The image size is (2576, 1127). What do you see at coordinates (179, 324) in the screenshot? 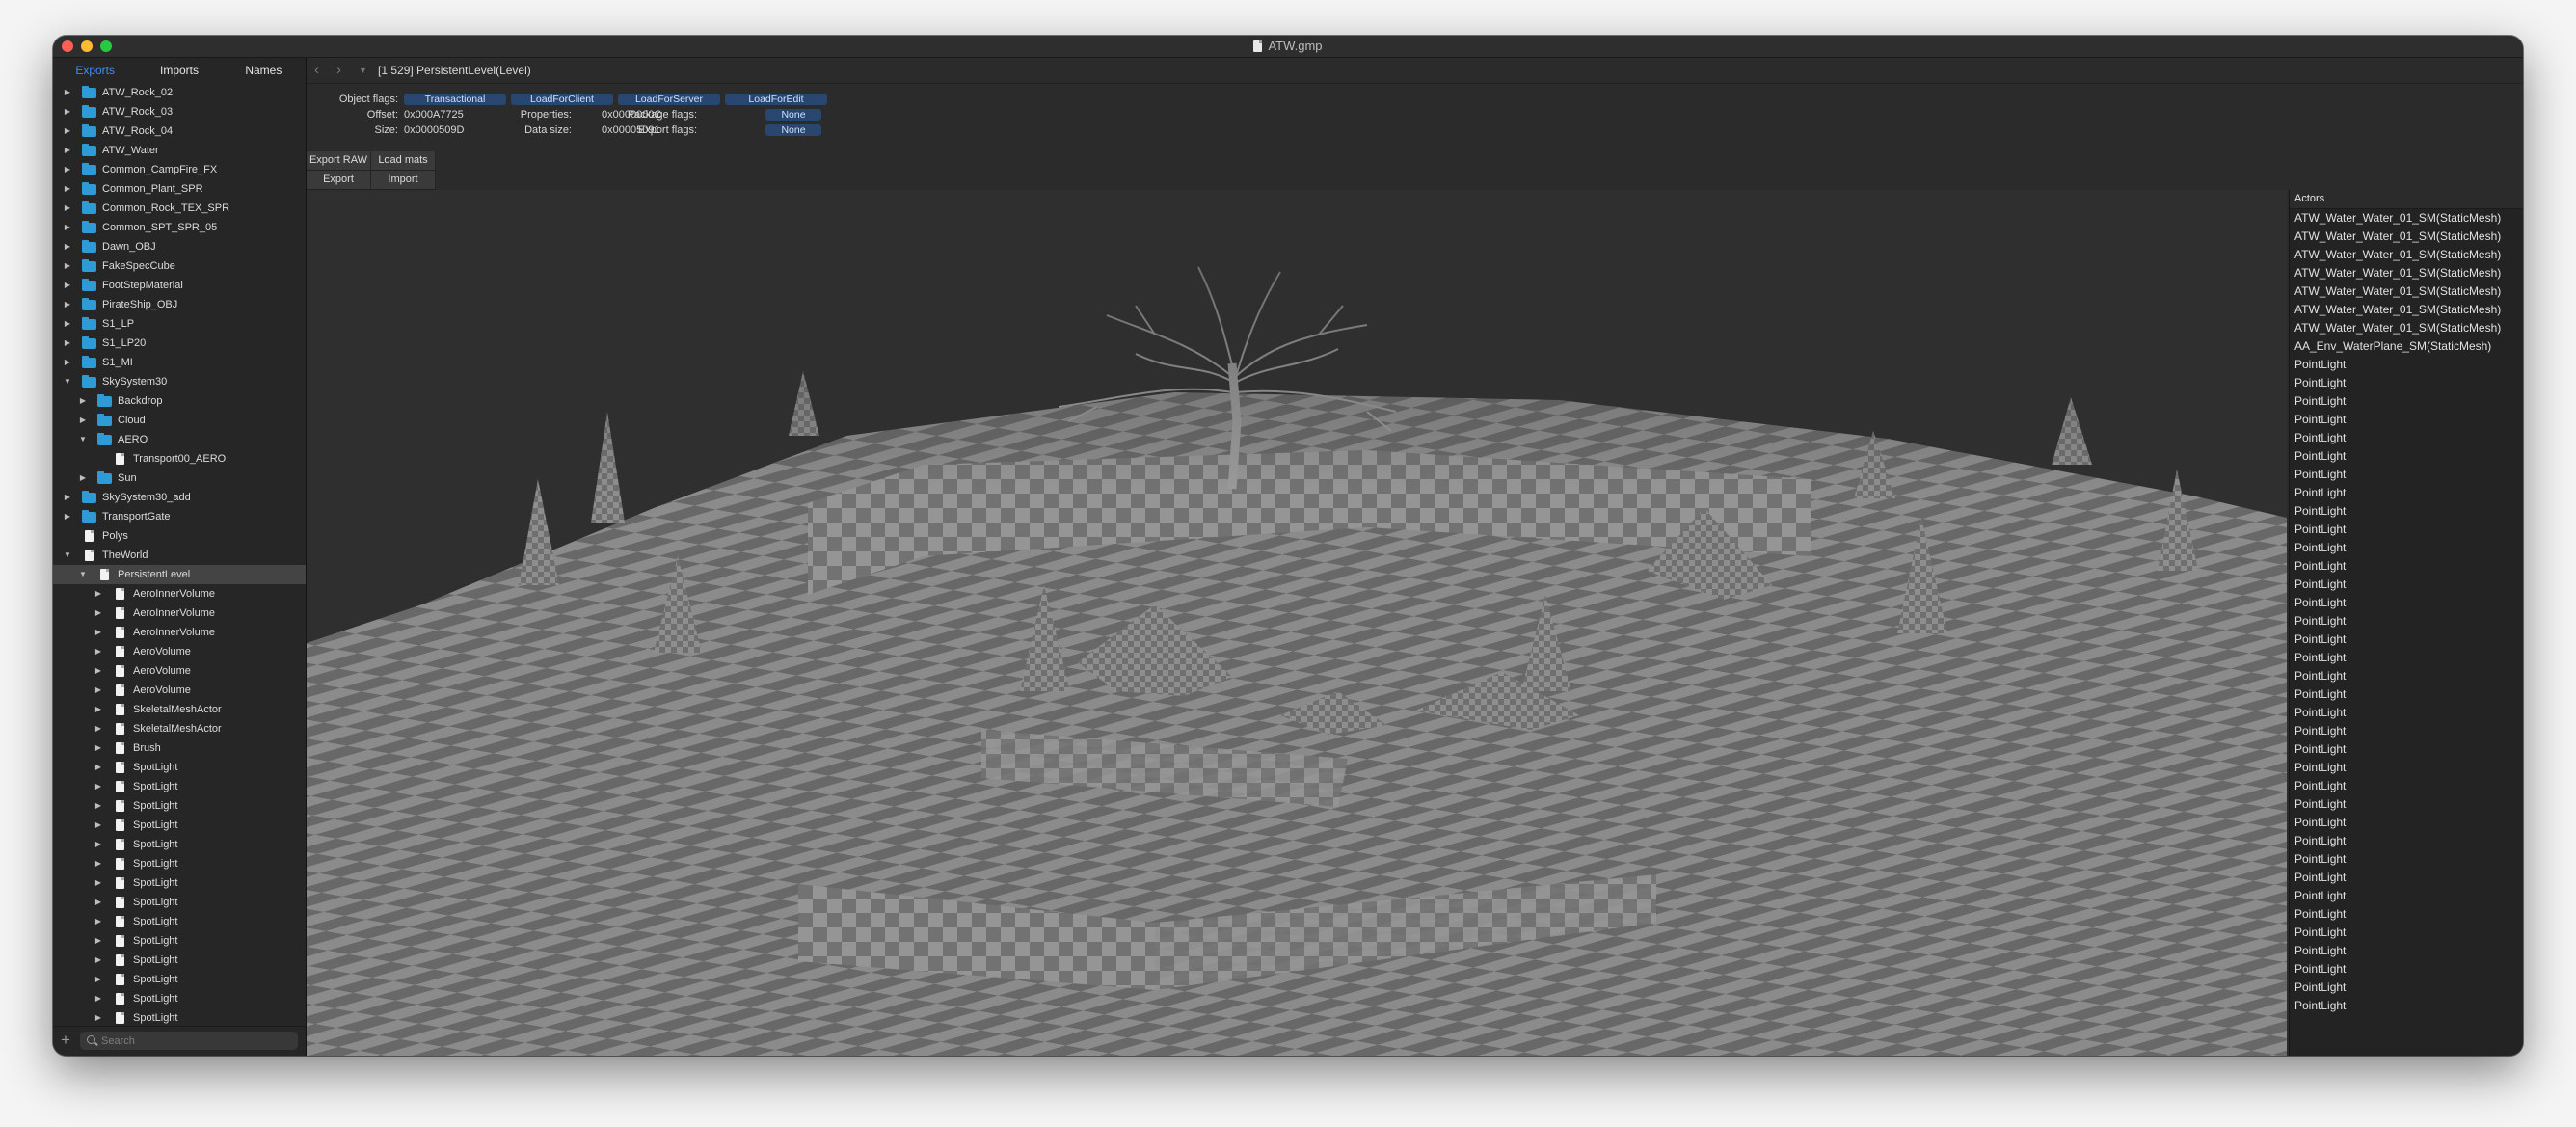
I see `tree-item: ▶ S1_LP` at bounding box center [179, 324].